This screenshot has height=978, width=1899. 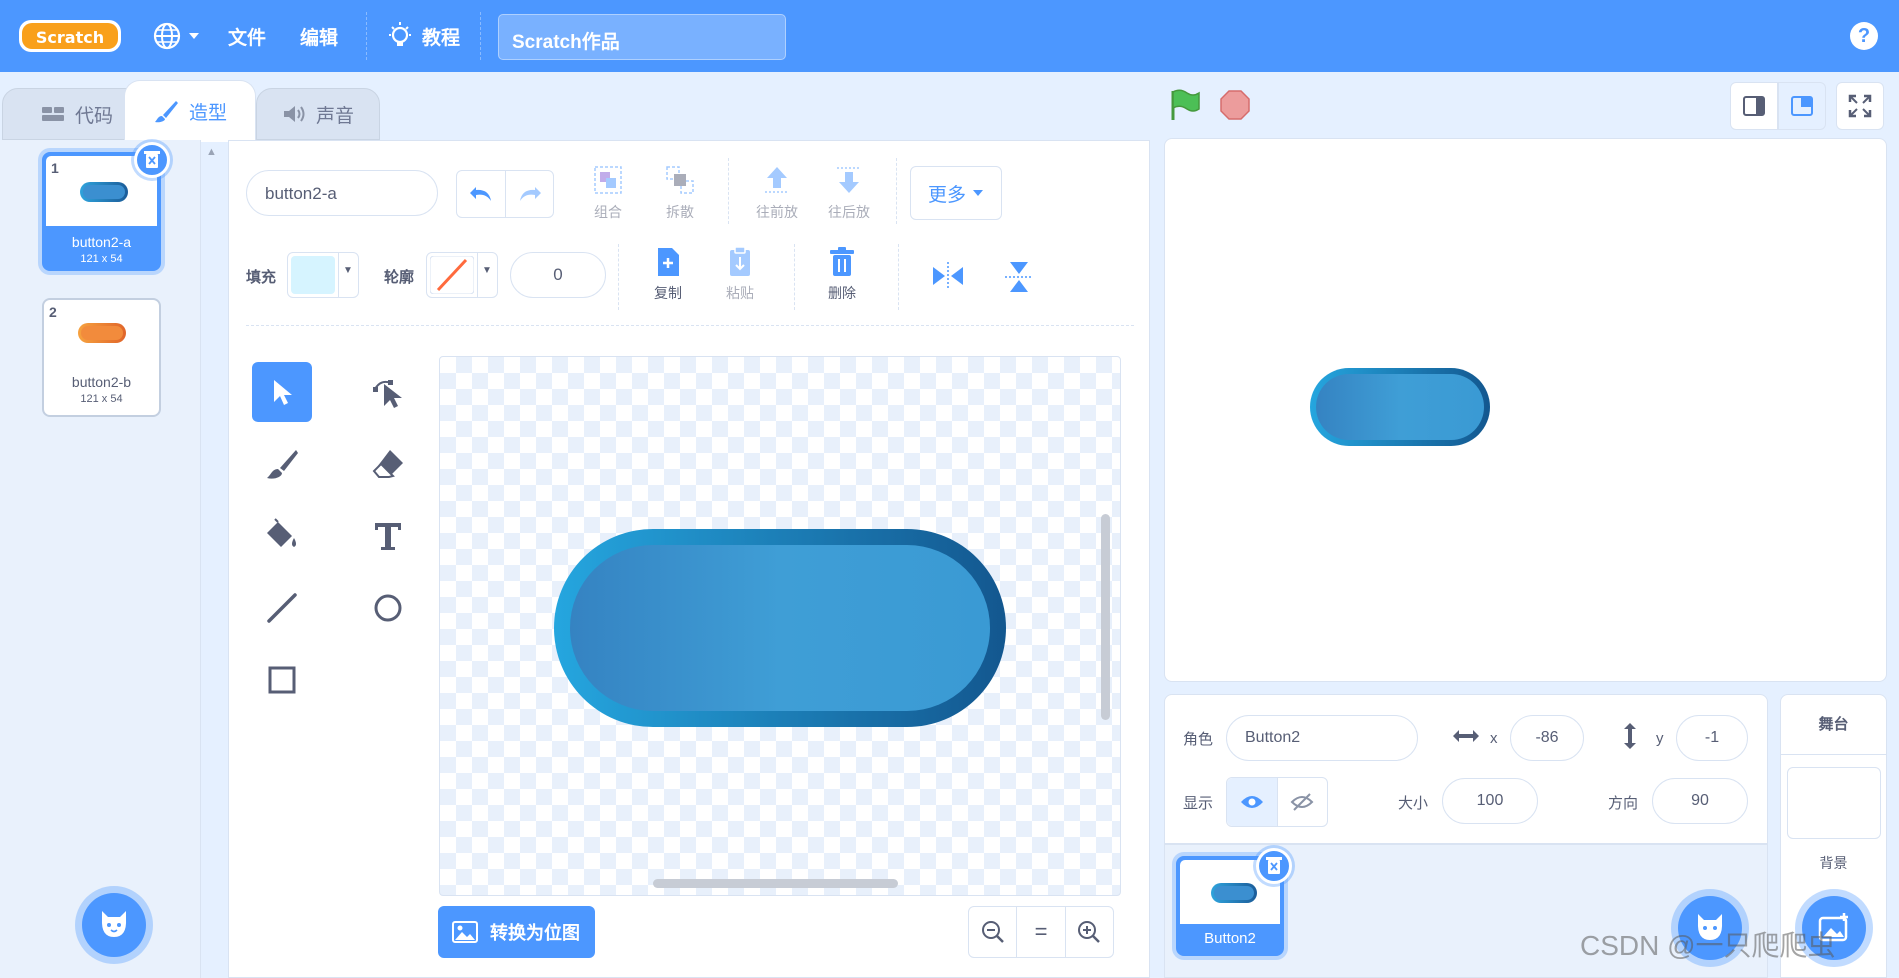 I want to click on choose-costume-button, so click(x=114, y=925).